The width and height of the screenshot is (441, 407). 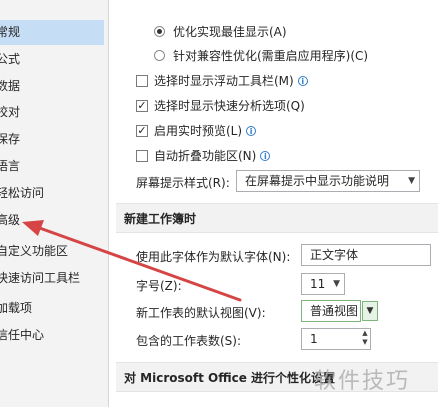 I want to click on sidebar-item-trust-center: 信任中心, so click(x=52, y=335).